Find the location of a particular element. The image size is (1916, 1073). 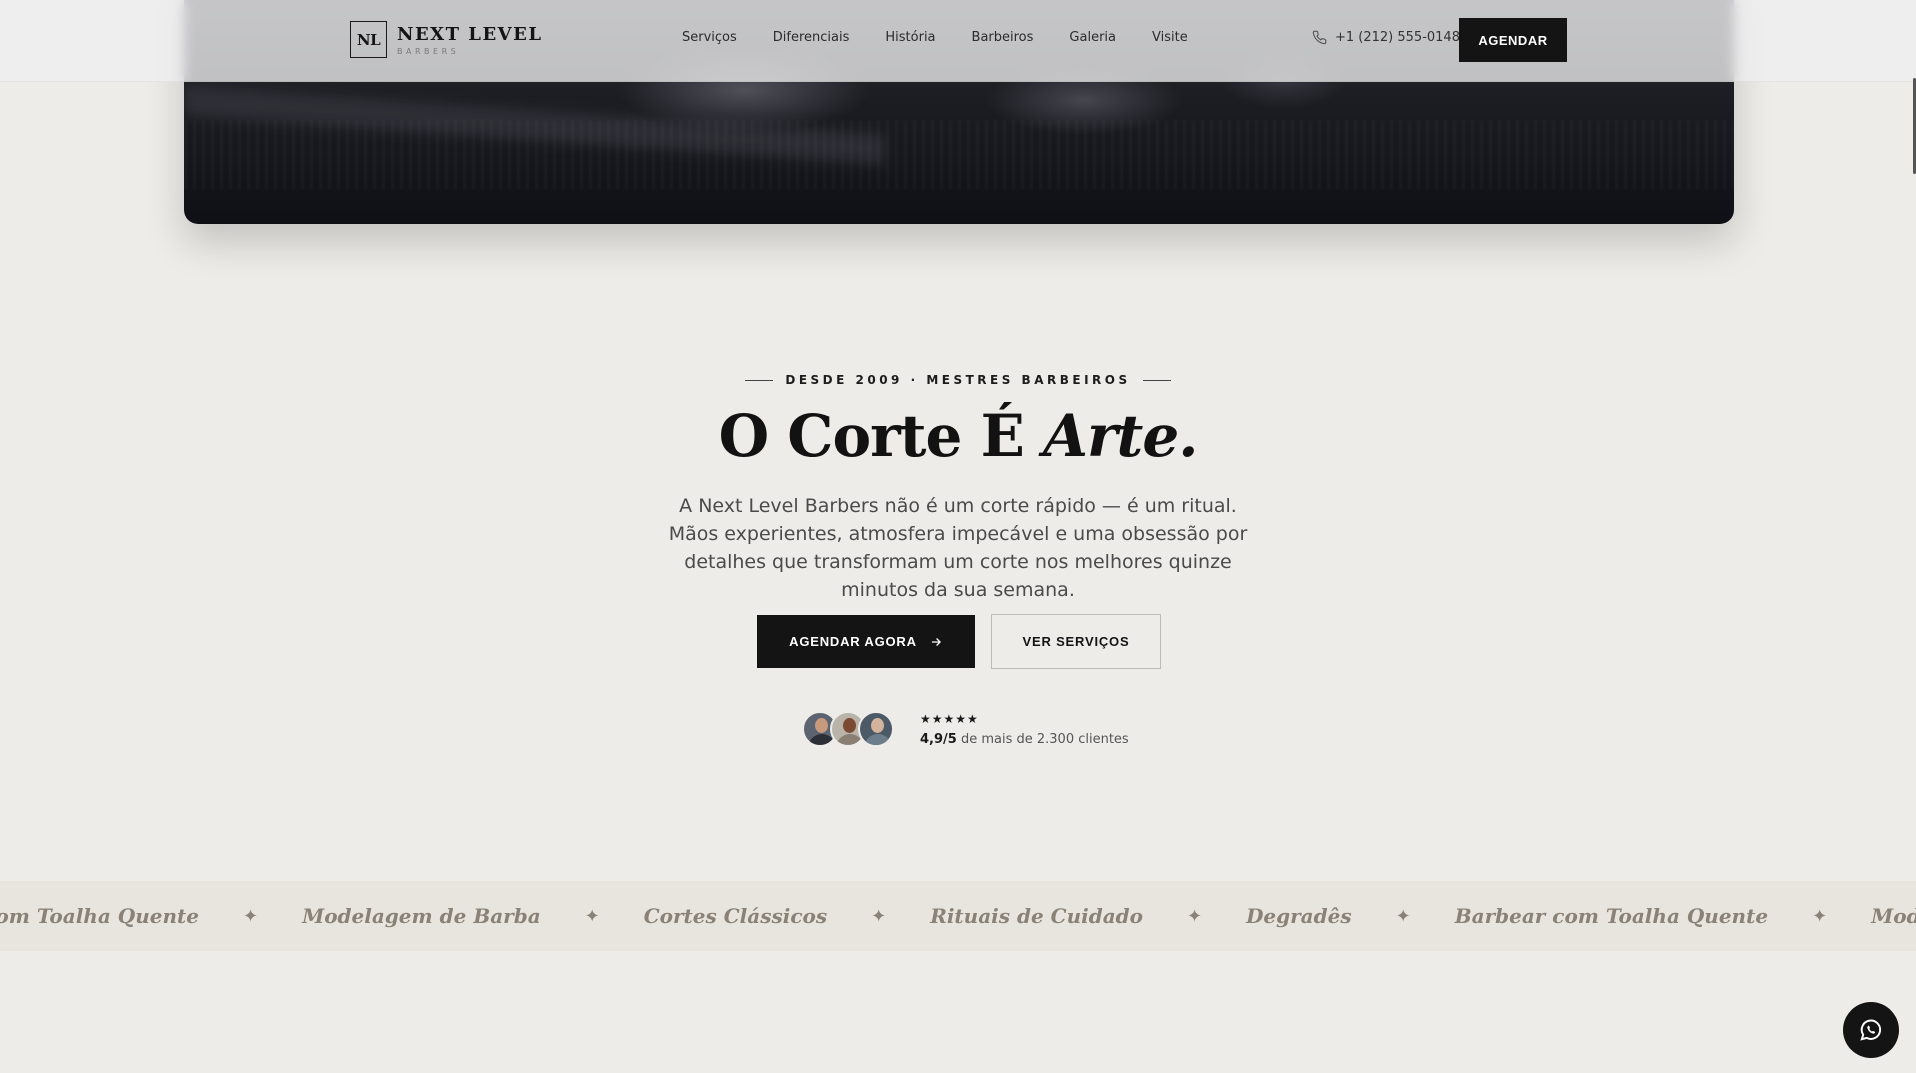

hero-title-main: O Corte É is located at coordinates (871, 436).